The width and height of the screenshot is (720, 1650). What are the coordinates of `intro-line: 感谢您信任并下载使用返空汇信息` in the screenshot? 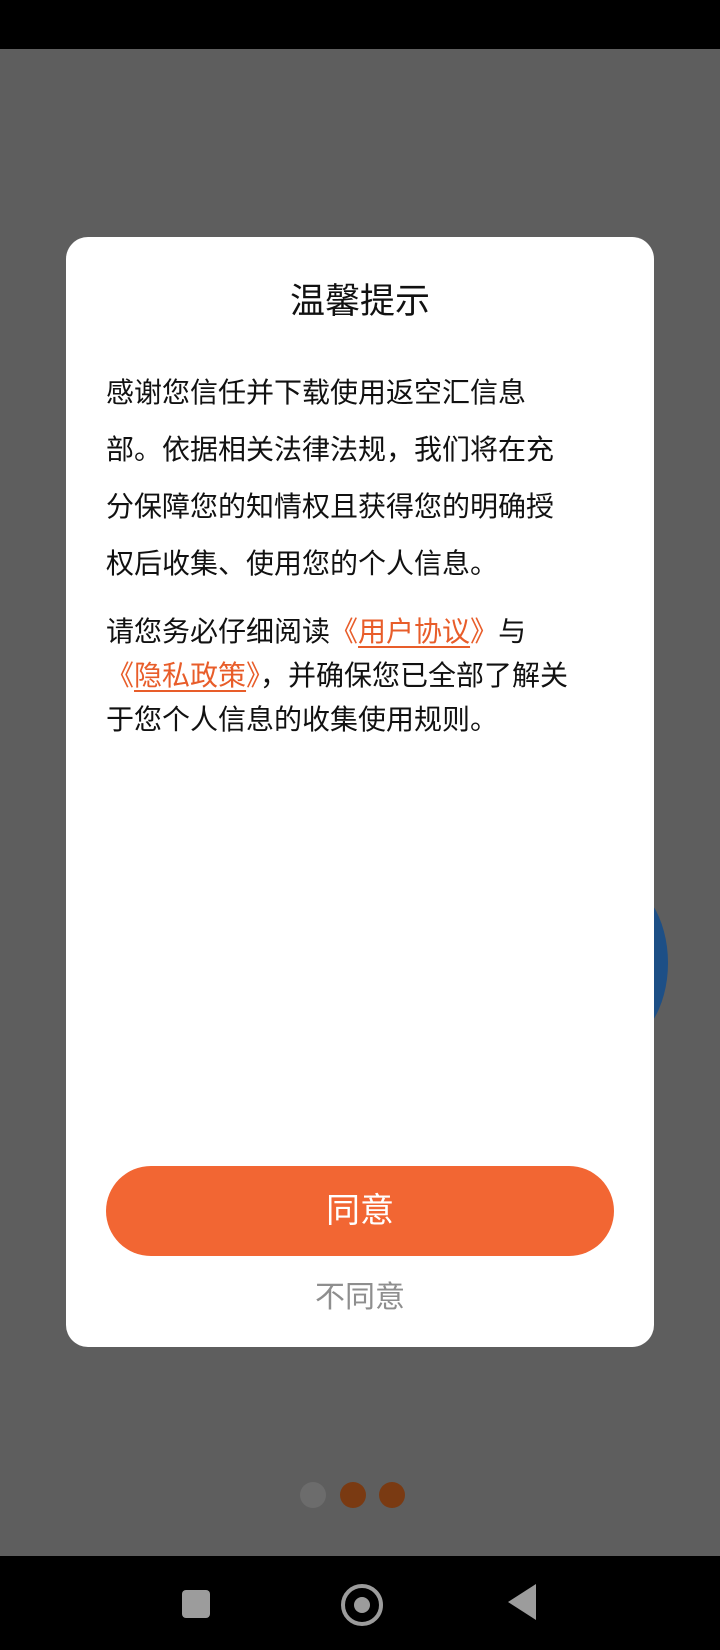 It's located at (316, 392).